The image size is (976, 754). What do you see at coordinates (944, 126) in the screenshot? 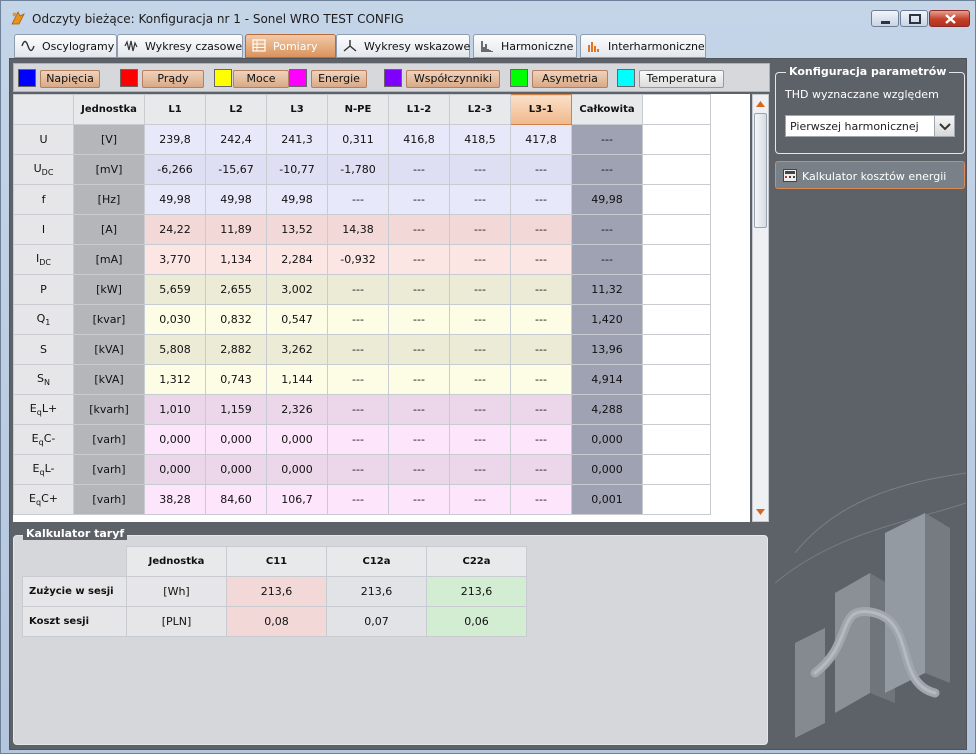
I see `dropdown-button` at bounding box center [944, 126].